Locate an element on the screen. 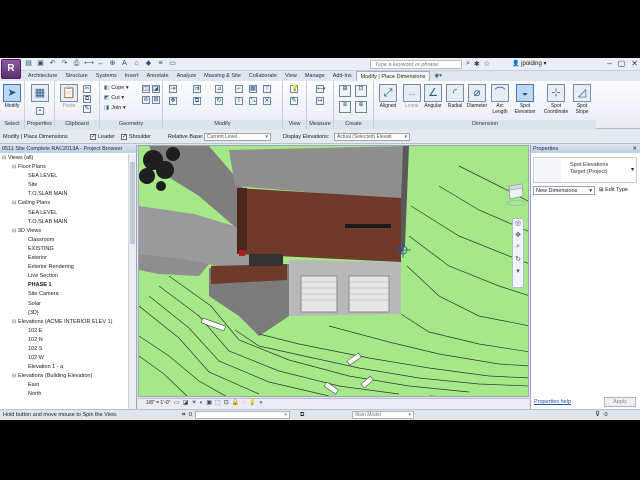 This screenshot has width=640, height=480. detail-level-icon: ▭ is located at coordinates (177, 403).